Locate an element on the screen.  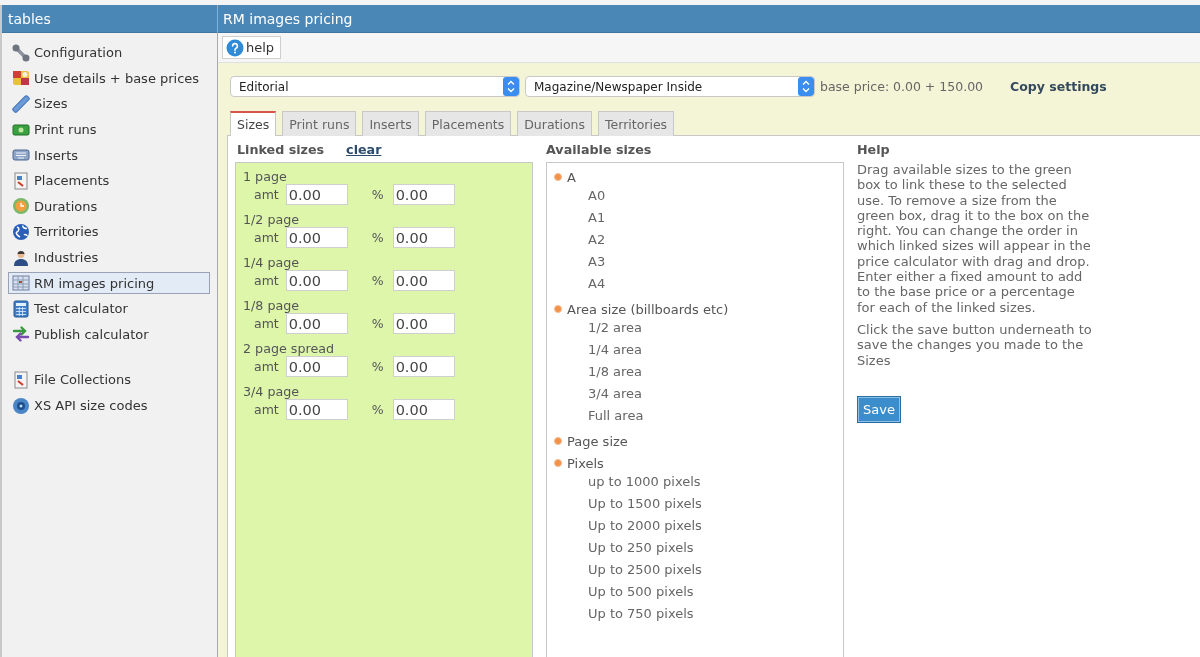
size-label: 1 page is located at coordinates (265, 177).